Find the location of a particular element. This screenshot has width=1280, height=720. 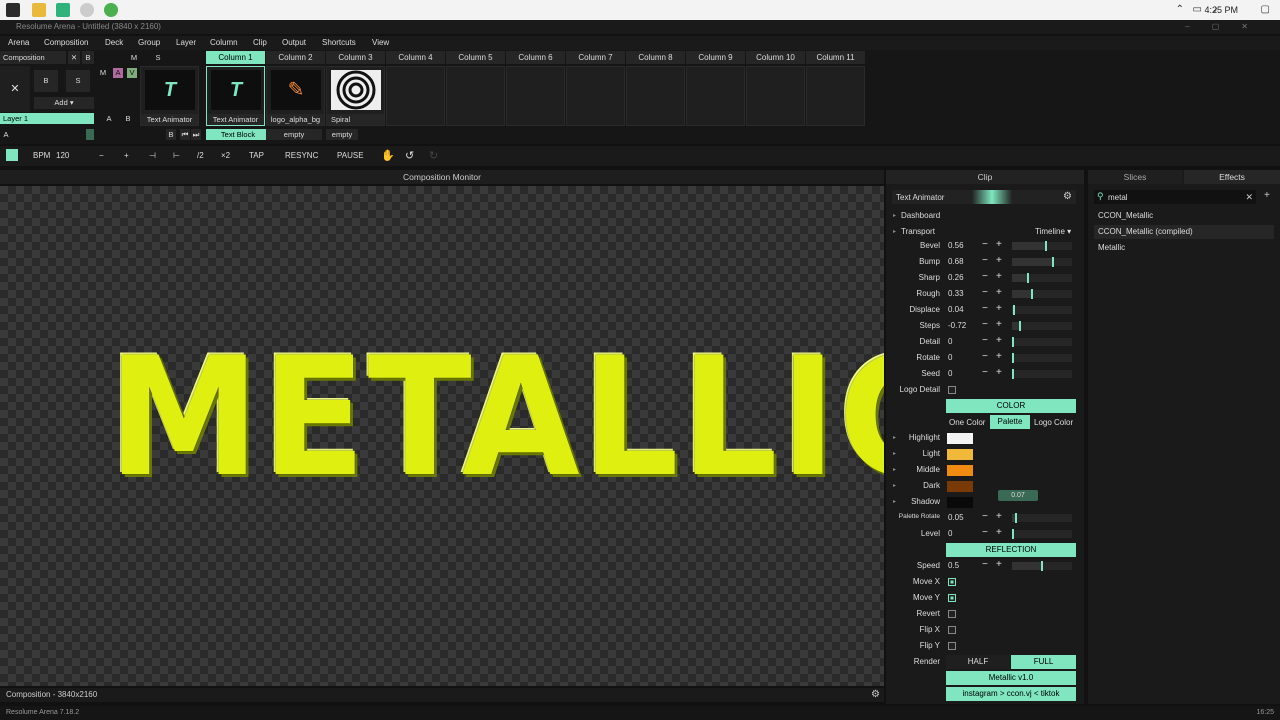

param-value: 0.33 is located at coordinates (956, 293).